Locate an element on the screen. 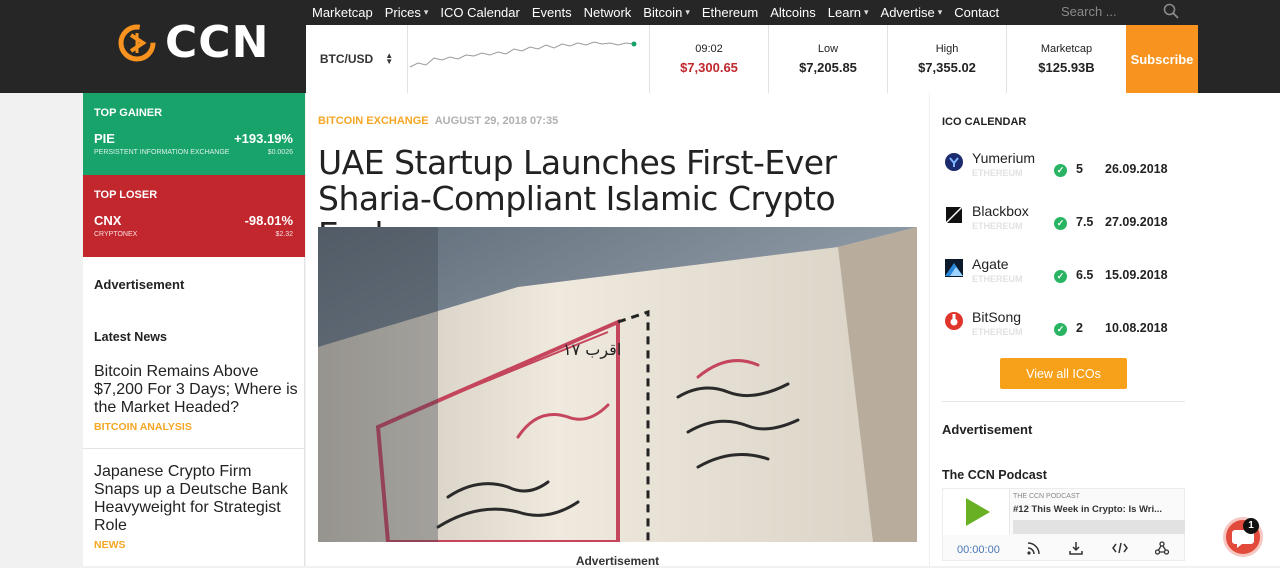  nav-item-prices: Prices ▾ is located at coordinates (407, 12).